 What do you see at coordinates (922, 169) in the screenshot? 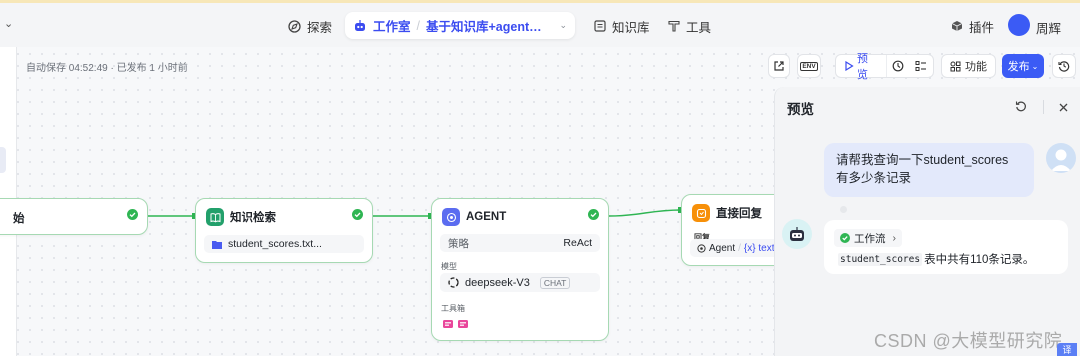
I see `user-message-text: 请帮我查询一下student_scores 有多少条记录` at bounding box center [922, 169].